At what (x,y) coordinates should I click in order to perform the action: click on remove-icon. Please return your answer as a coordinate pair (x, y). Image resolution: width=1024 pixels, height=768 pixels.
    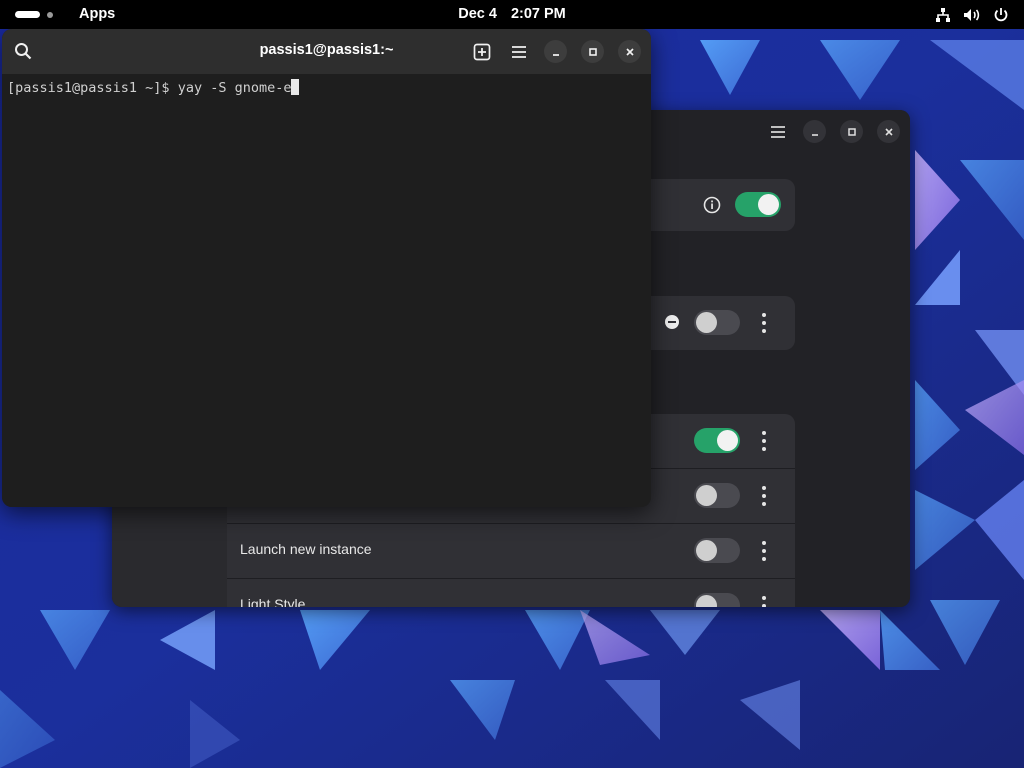
    Looking at the image, I should click on (672, 324).